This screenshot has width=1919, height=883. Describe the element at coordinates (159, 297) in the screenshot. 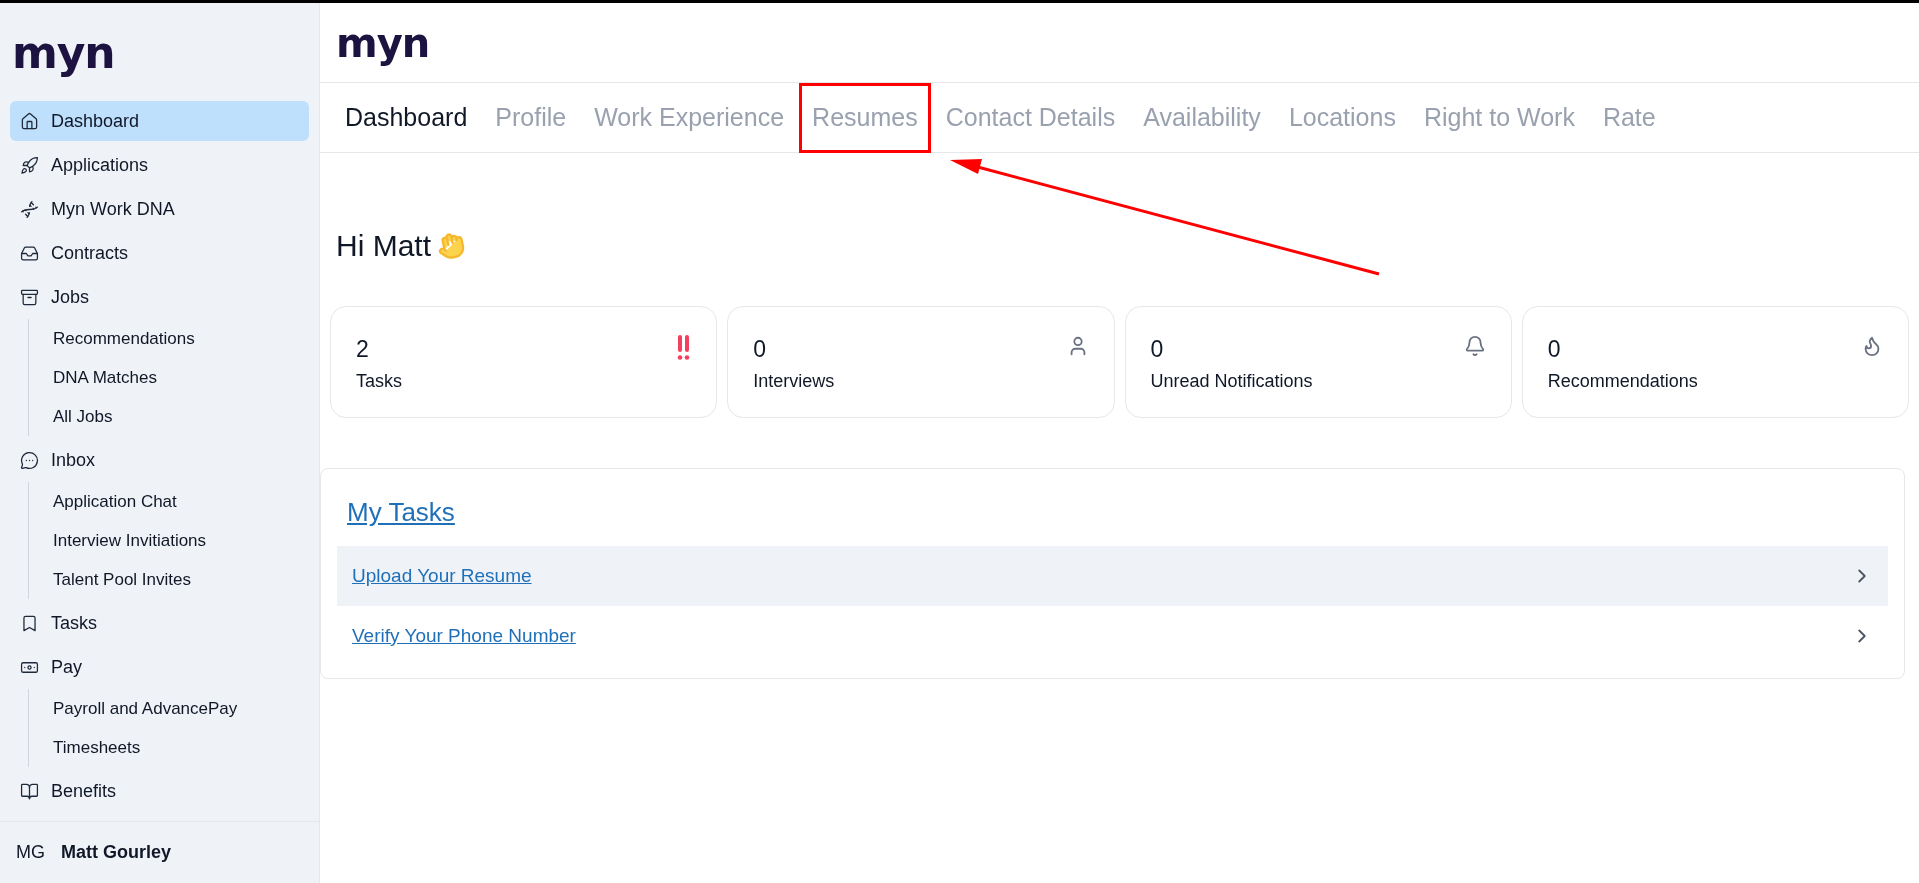

I see `nav-item: Jobs` at that location.